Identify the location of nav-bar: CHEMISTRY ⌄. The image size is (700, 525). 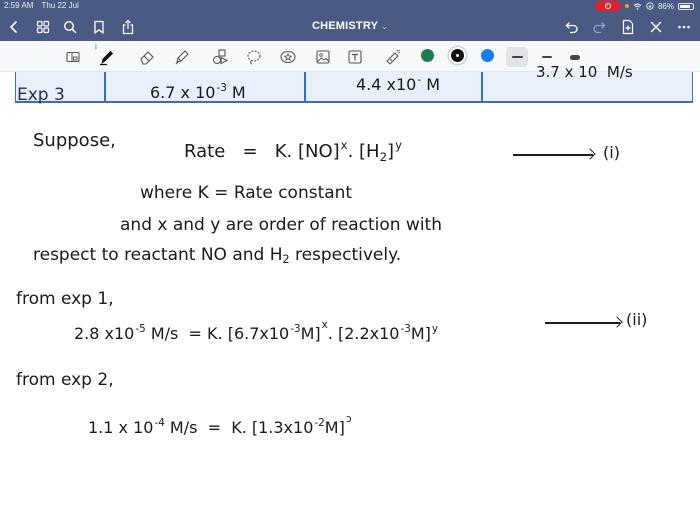
(350, 27).